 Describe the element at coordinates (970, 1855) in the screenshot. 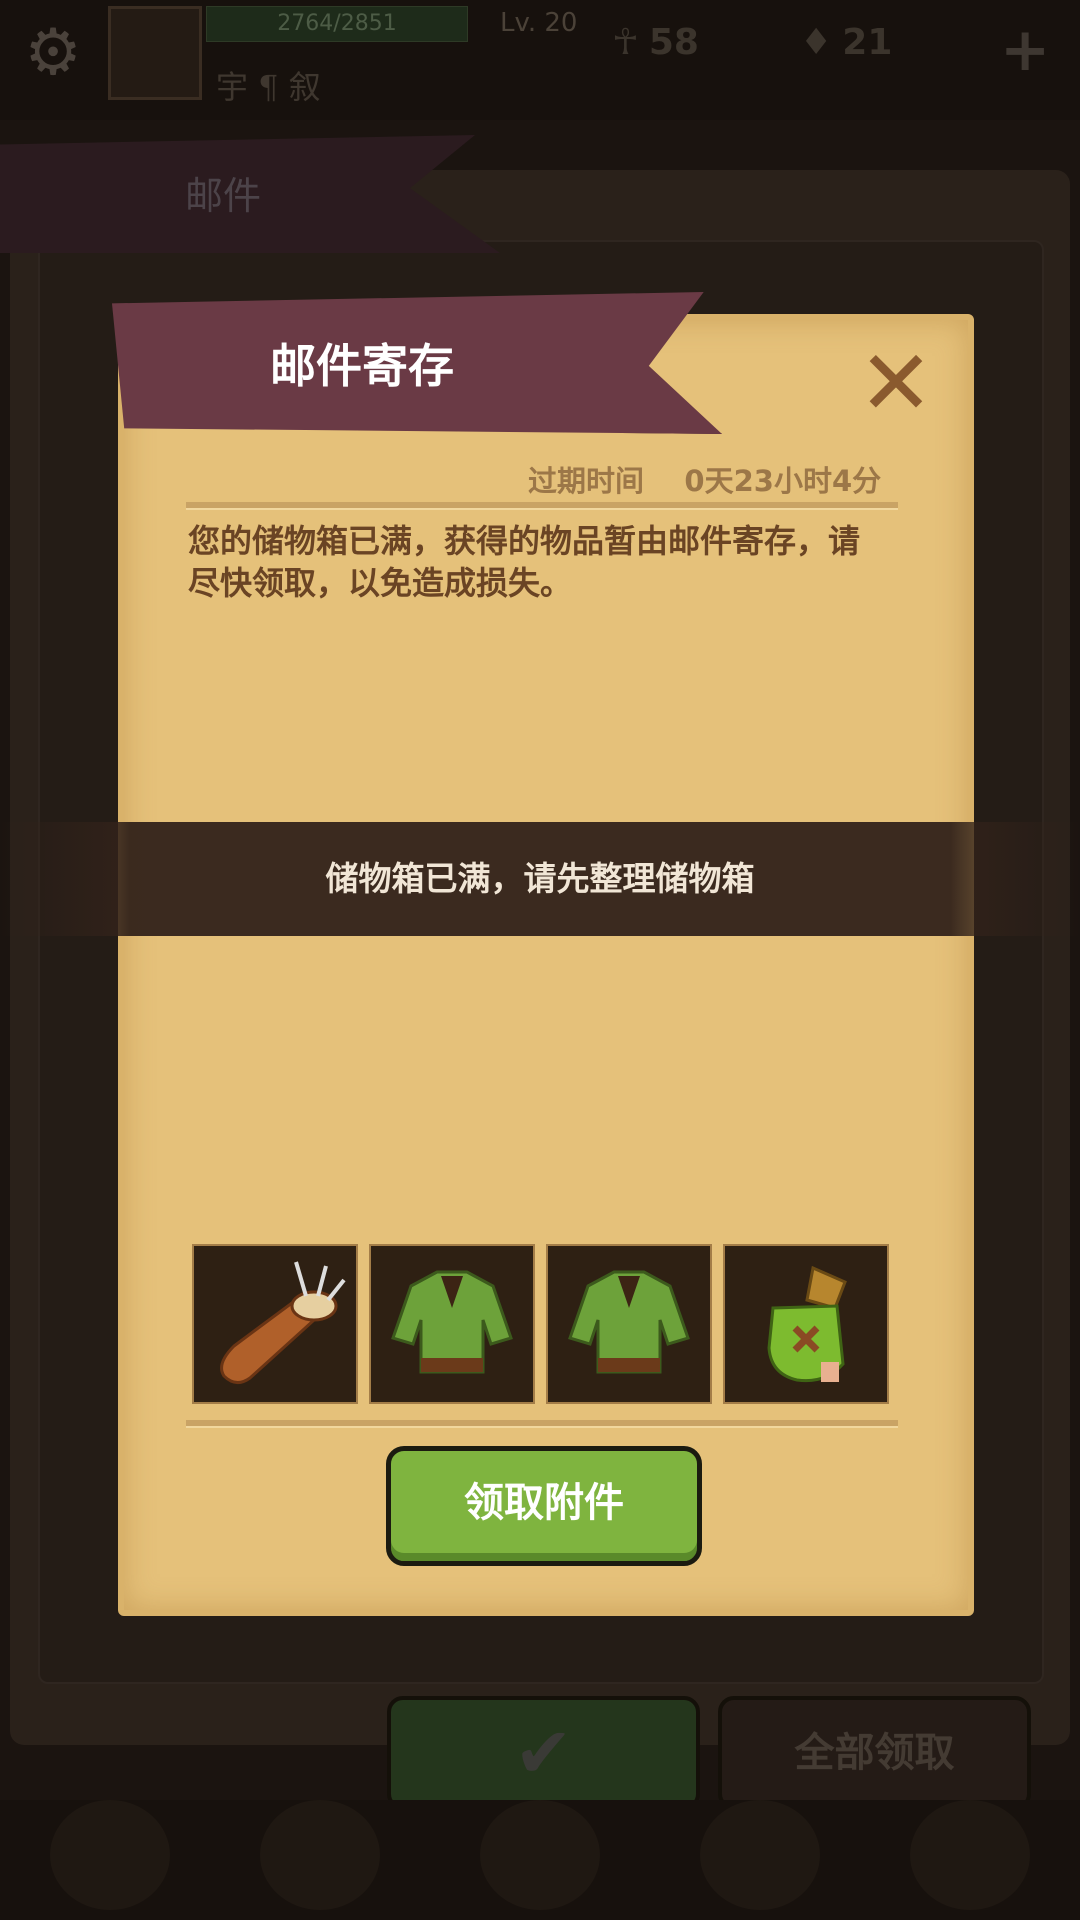

I see `nav-map-icon` at that location.